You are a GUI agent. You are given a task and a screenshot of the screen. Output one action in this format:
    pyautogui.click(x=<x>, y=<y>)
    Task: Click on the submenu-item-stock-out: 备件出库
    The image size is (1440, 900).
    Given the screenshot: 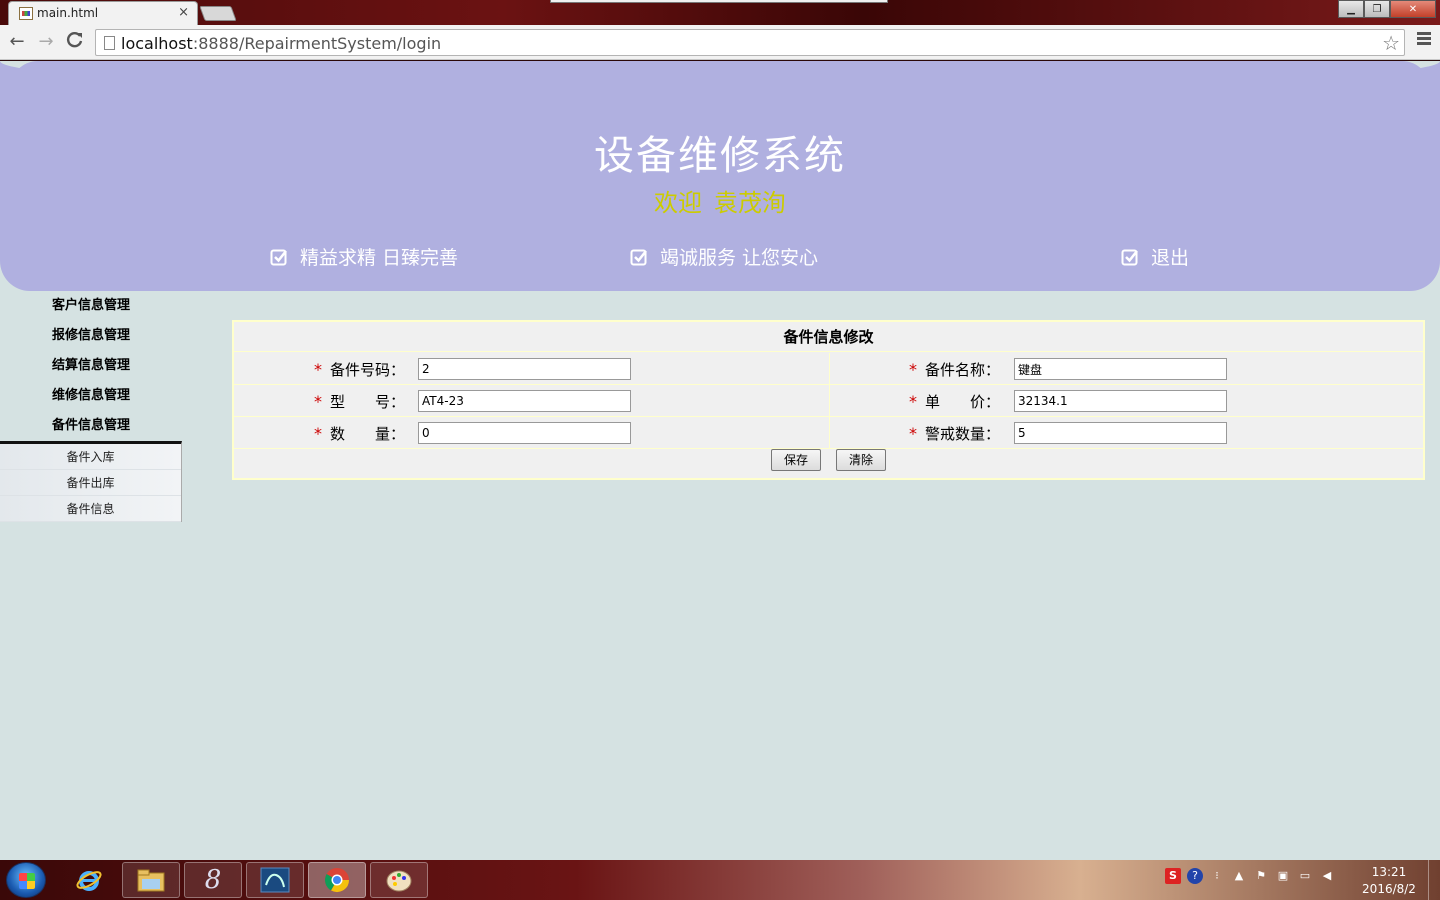 What is the action you would take?
    pyautogui.click(x=90, y=483)
    